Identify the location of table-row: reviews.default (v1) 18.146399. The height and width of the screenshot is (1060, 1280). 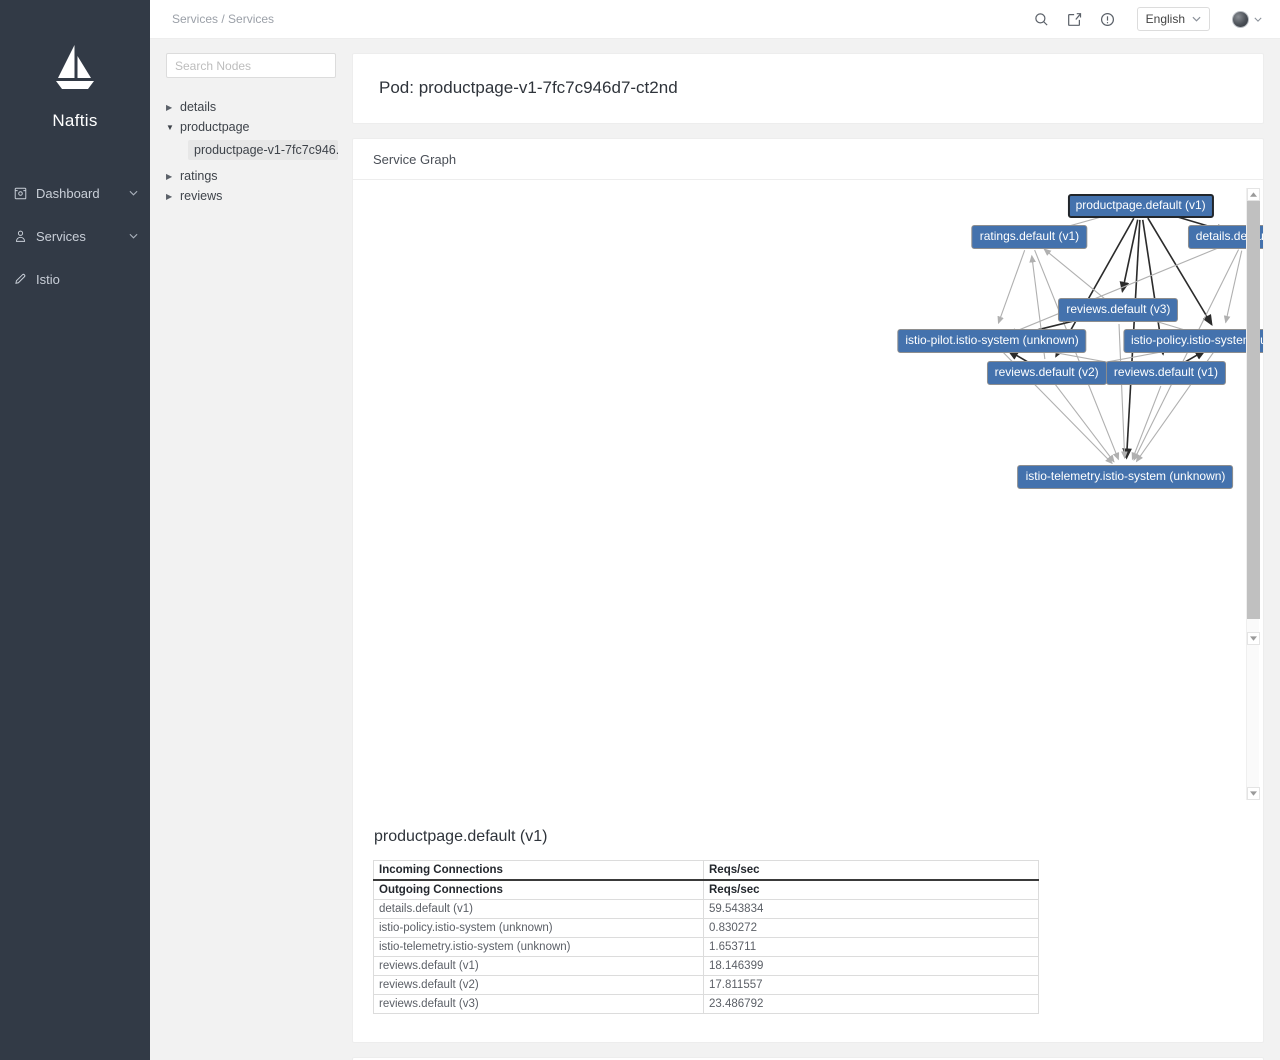
(706, 966).